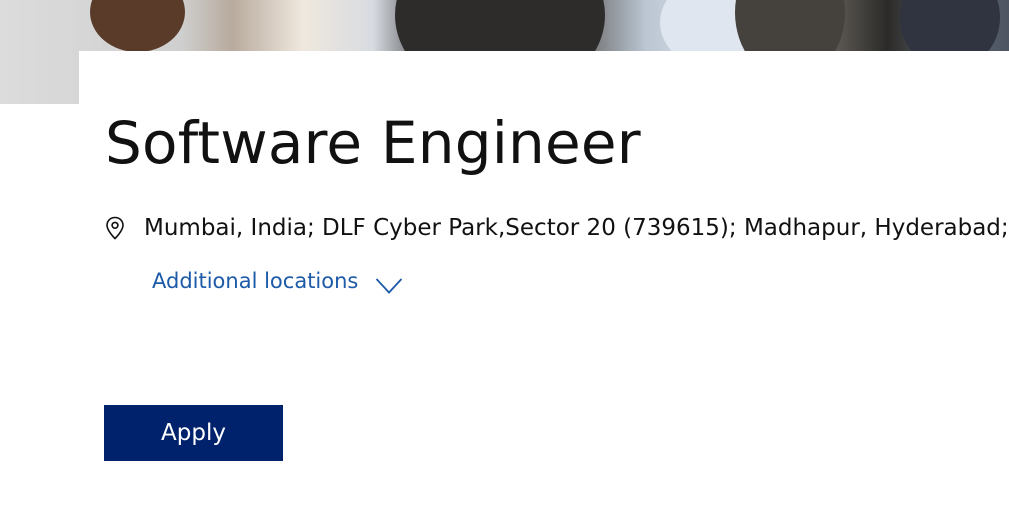 The width and height of the screenshot is (1009, 513). I want to click on additional-locations-toggle: Additional locations, so click(277, 281).